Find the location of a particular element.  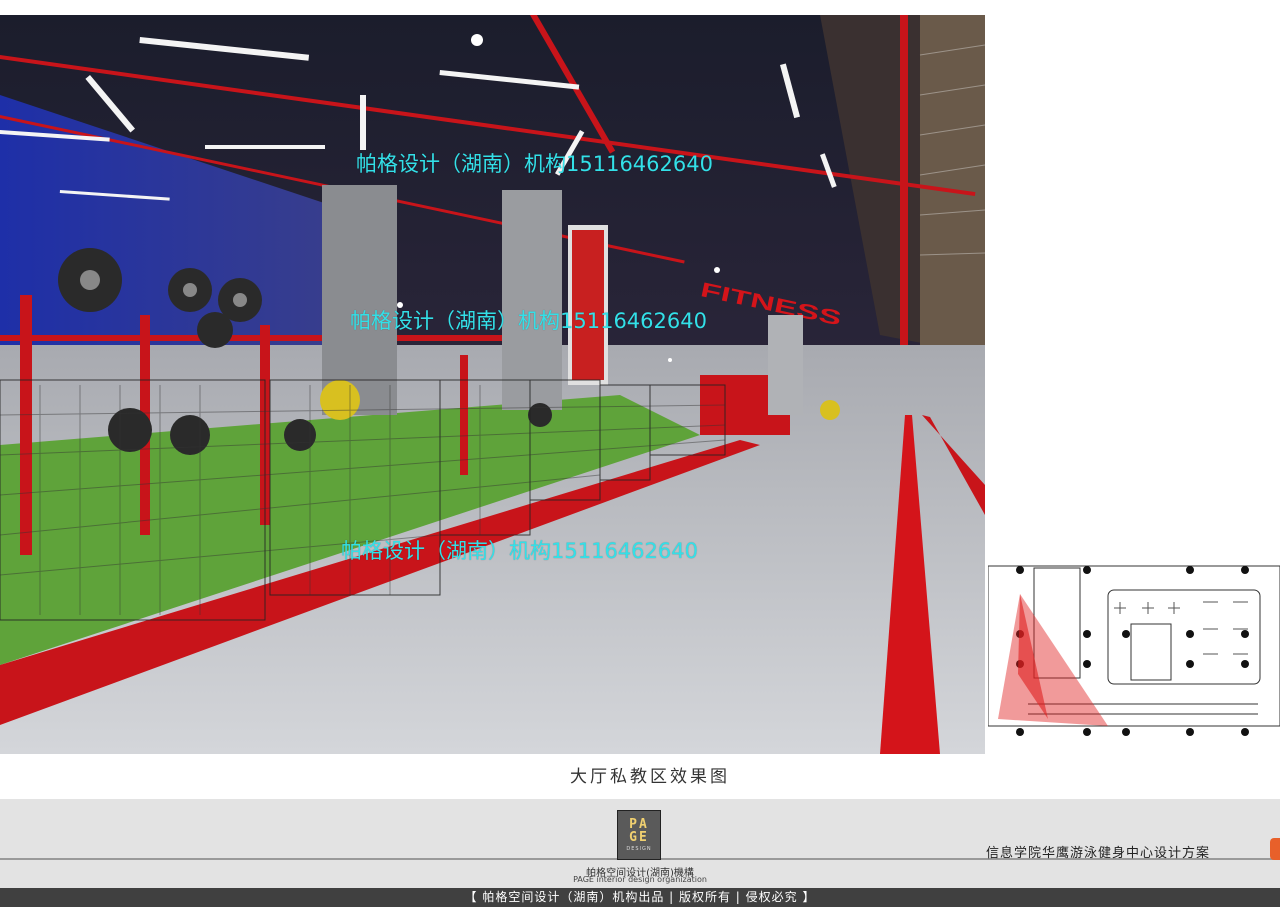

org-name-en: PAGE interior design organization is located at coordinates (640, 879).